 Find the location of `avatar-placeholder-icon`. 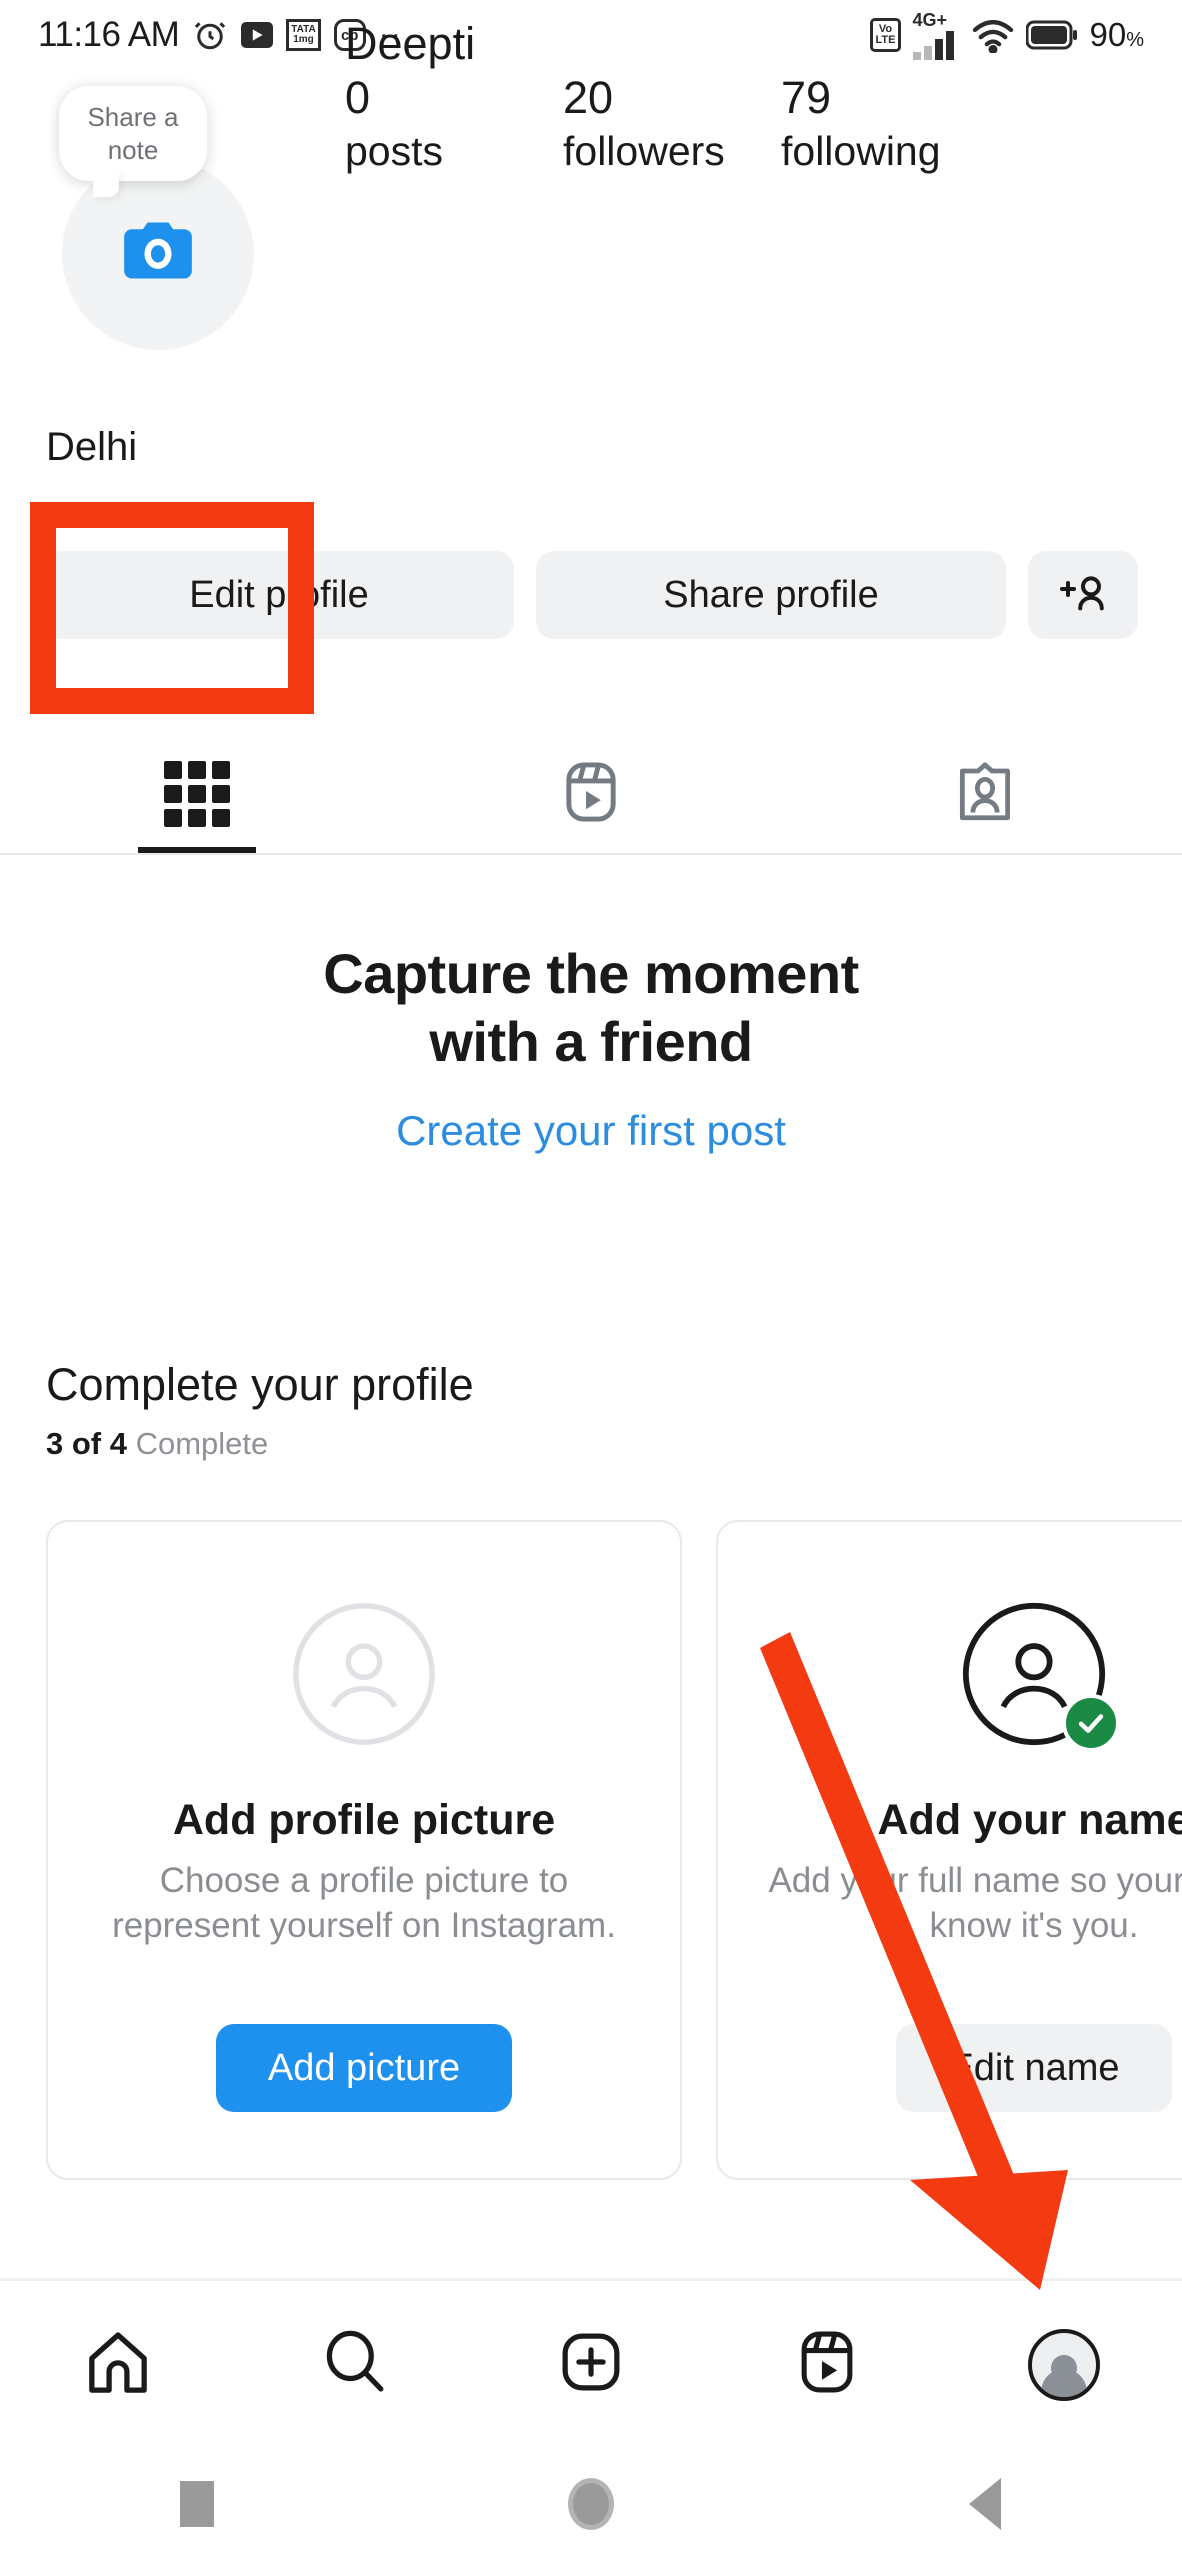

avatar-placeholder-icon is located at coordinates (364, 1674).